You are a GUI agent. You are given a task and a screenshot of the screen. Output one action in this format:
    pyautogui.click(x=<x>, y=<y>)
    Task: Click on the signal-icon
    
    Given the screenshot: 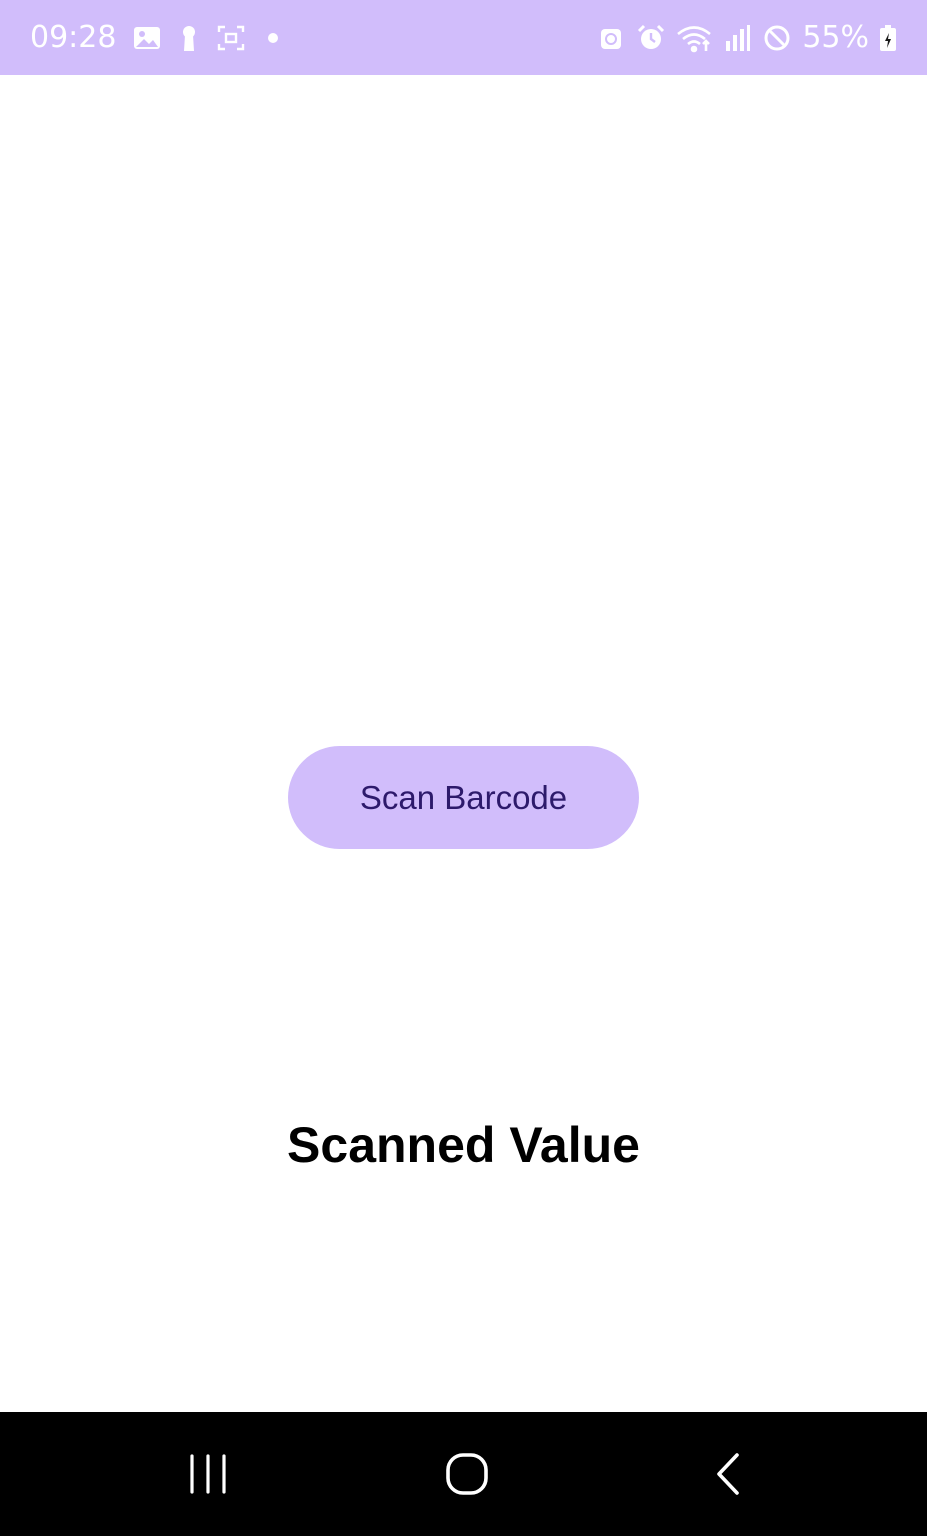 What is the action you would take?
    pyautogui.click(x=737, y=38)
    